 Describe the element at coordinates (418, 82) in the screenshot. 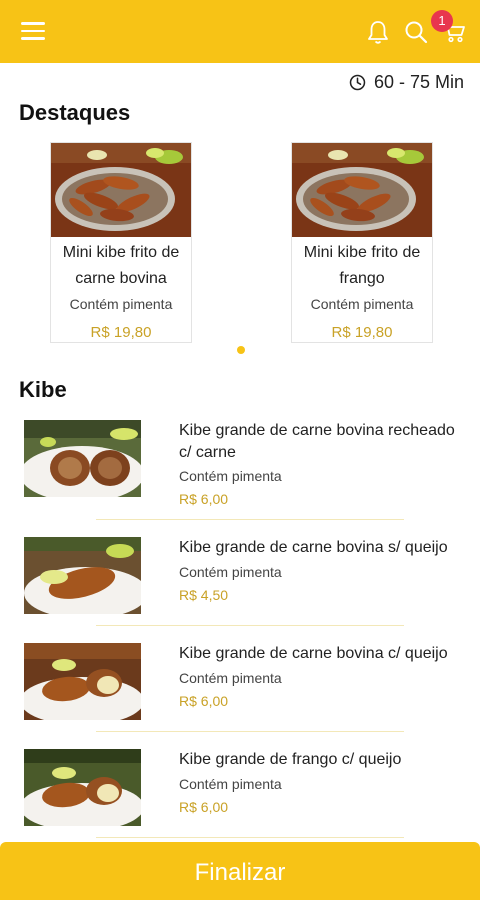

I see `eta-text: 60 - 75 Min` at that location.